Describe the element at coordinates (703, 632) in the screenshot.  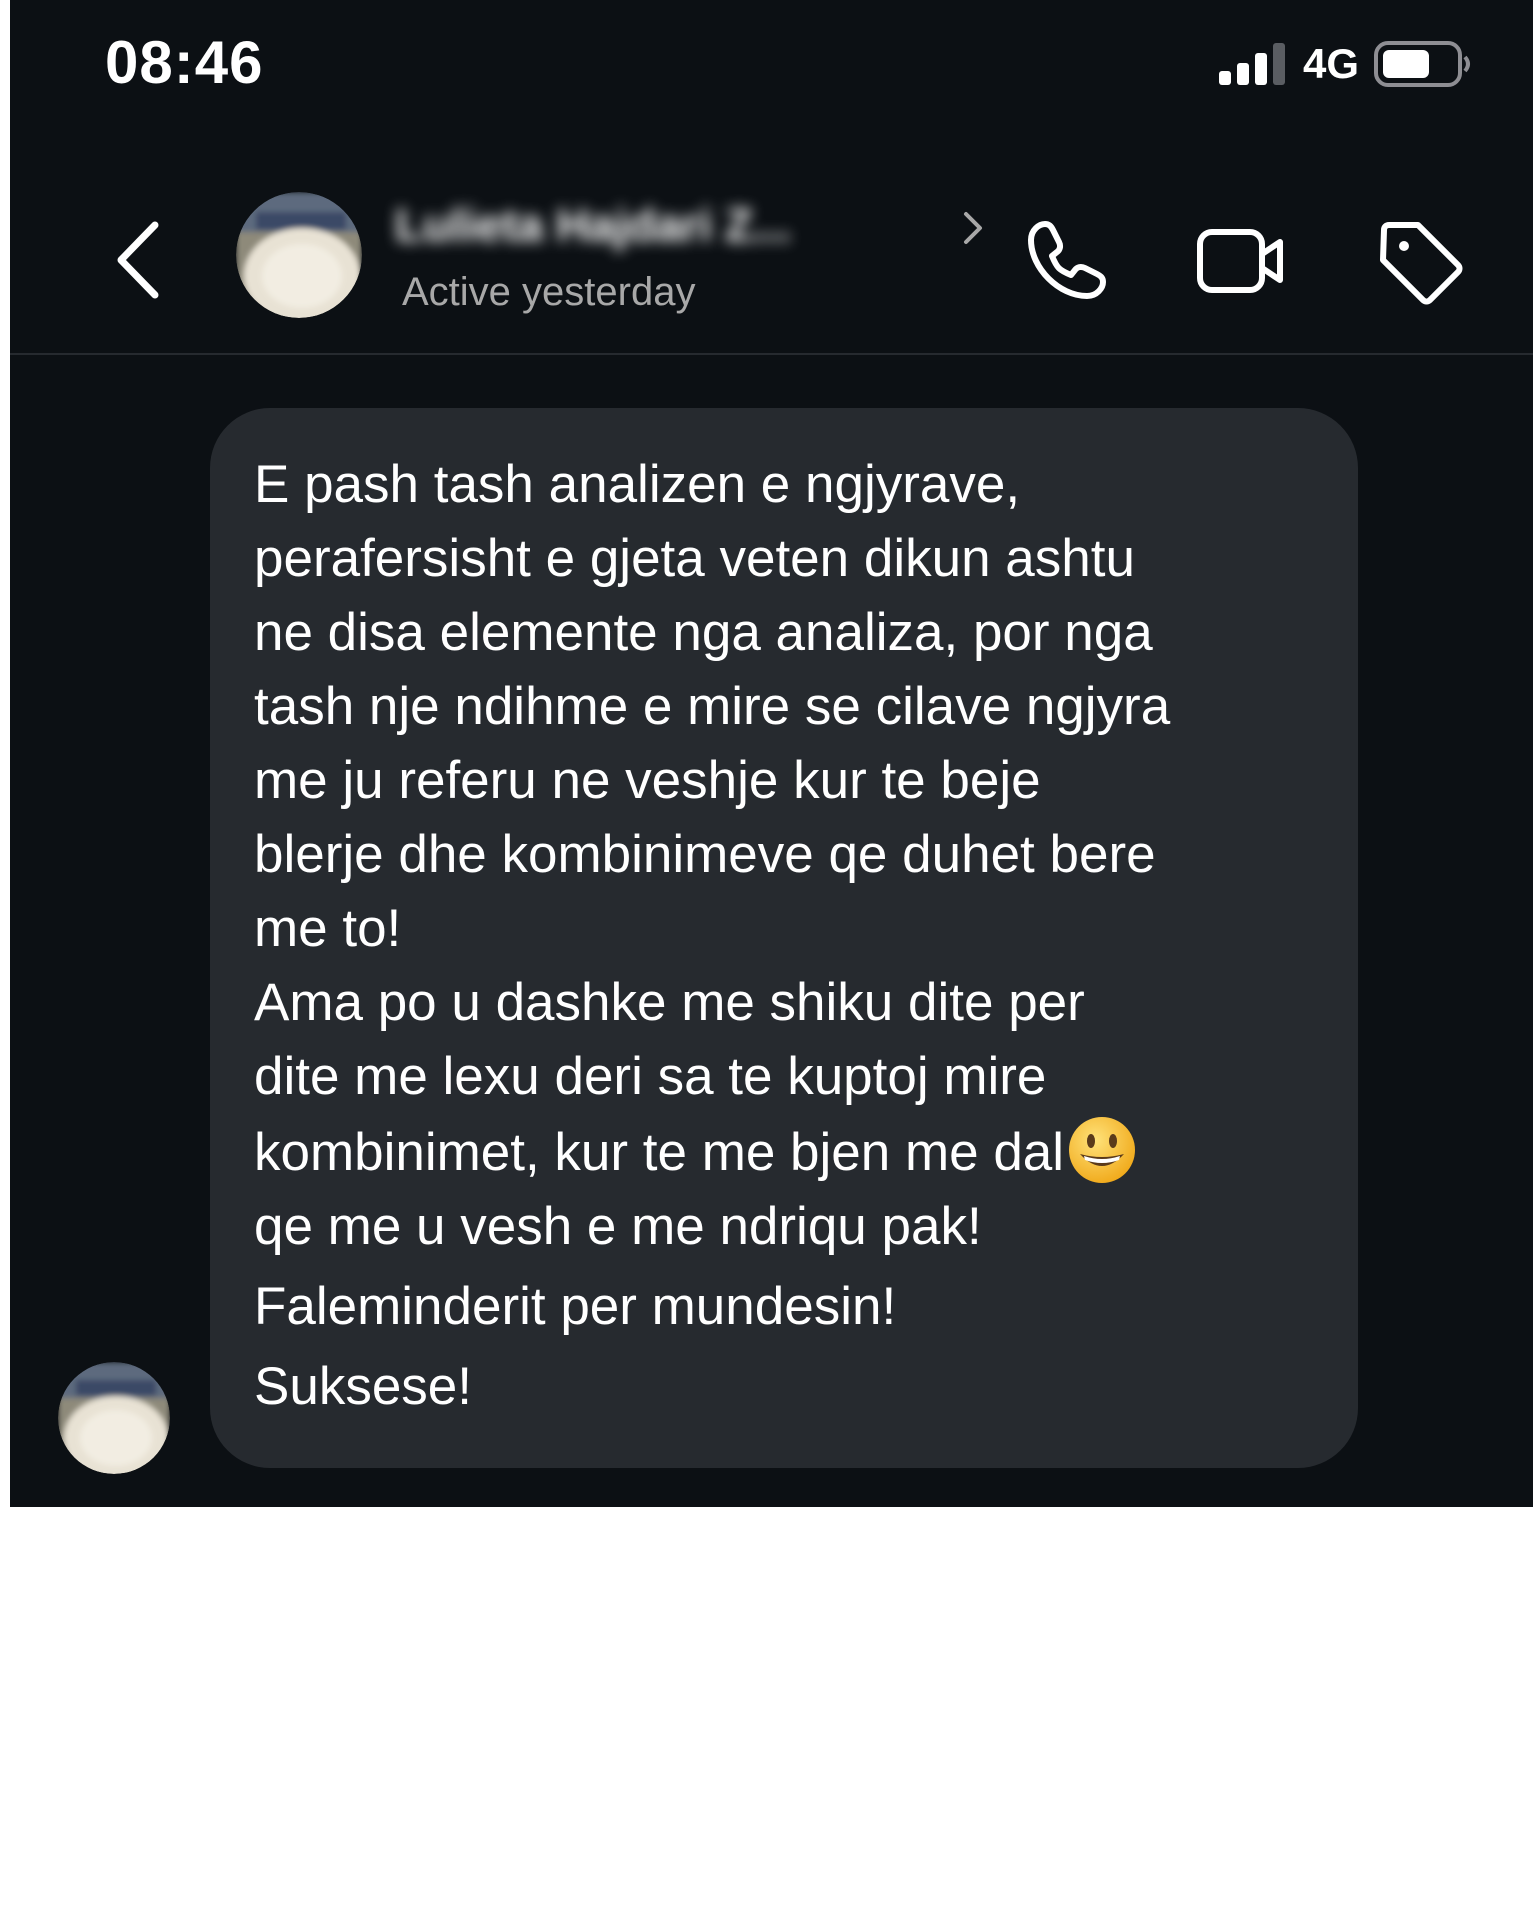
I see `message-line: ne disa elemente nga analiza, por nga` at that location.